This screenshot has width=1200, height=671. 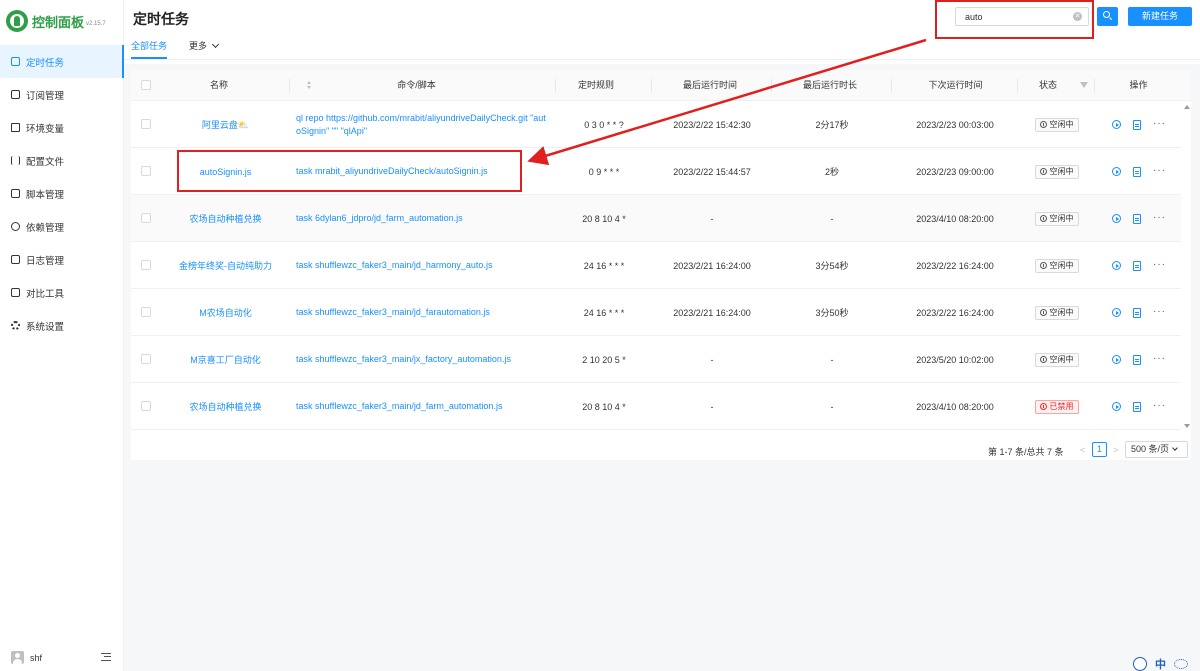 What do you see at coordinates (1156, 449) in the screenshot?
I see `page-size-select: 500 条/页` at bounding box center [1156, 449].